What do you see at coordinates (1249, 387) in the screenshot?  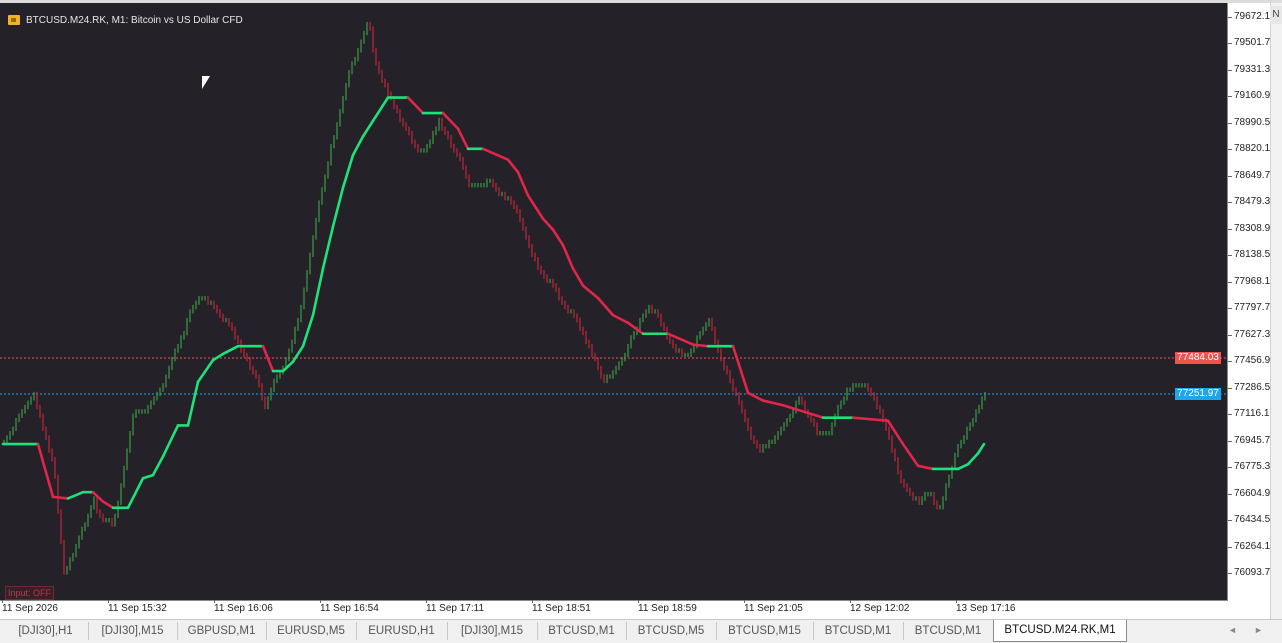 I see `price-tick-label: 77286.5` at bounding box center [1249, 387].